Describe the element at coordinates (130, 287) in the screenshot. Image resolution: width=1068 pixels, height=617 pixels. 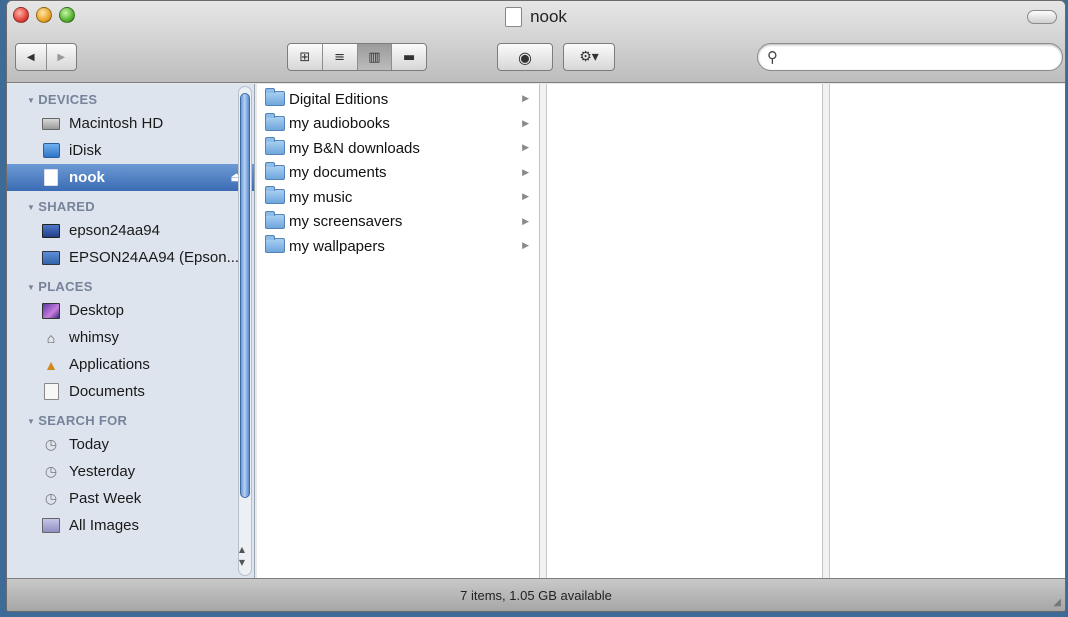
I see `sidebar-section-places: ▼ PLACES` at that location.